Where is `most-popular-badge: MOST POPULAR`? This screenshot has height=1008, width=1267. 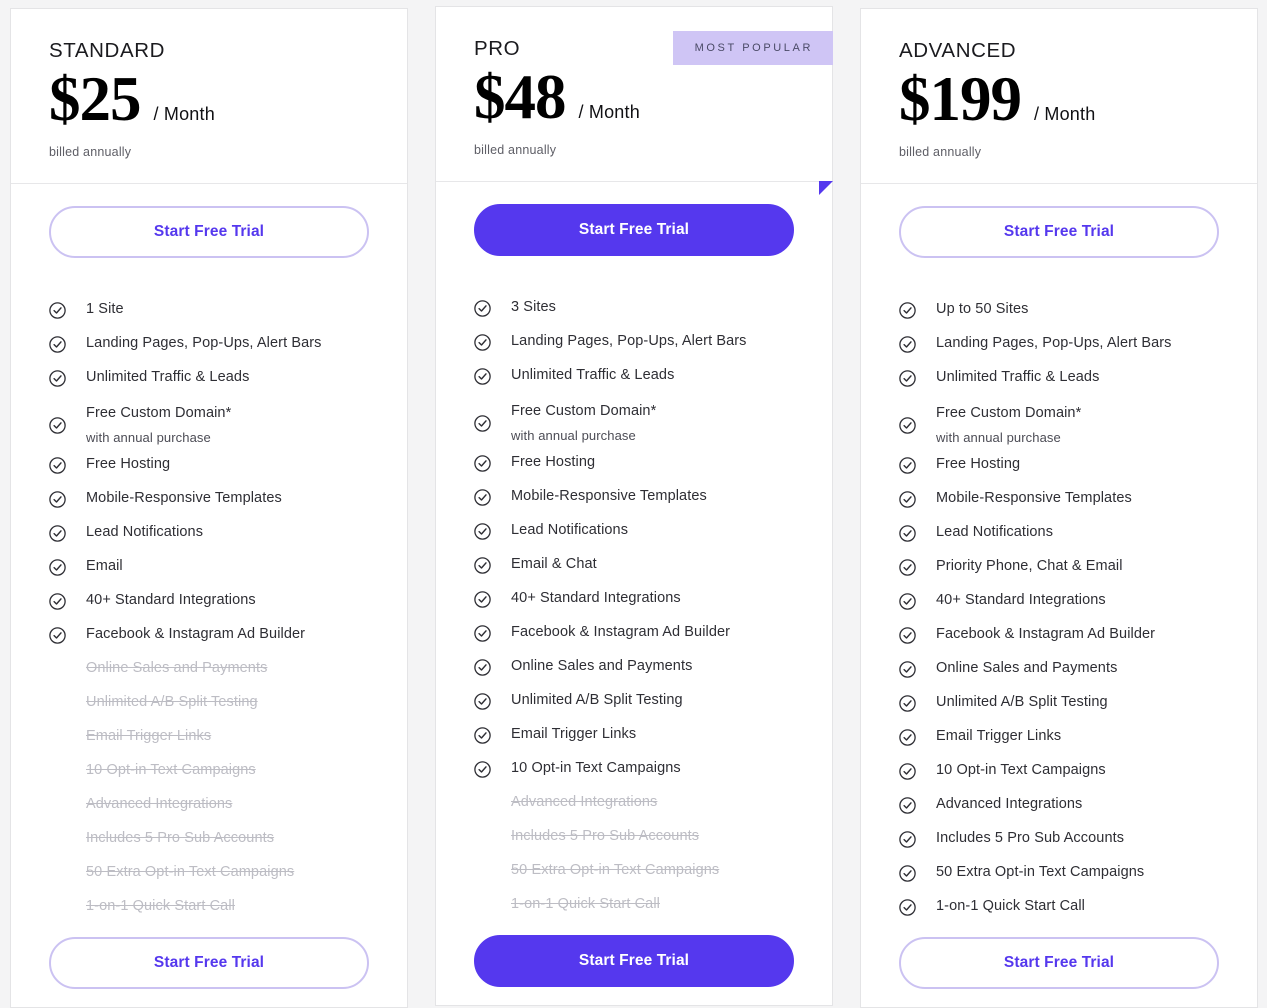 most-popular-badge: MOST POPULAR is located at coordinates (752, 48).